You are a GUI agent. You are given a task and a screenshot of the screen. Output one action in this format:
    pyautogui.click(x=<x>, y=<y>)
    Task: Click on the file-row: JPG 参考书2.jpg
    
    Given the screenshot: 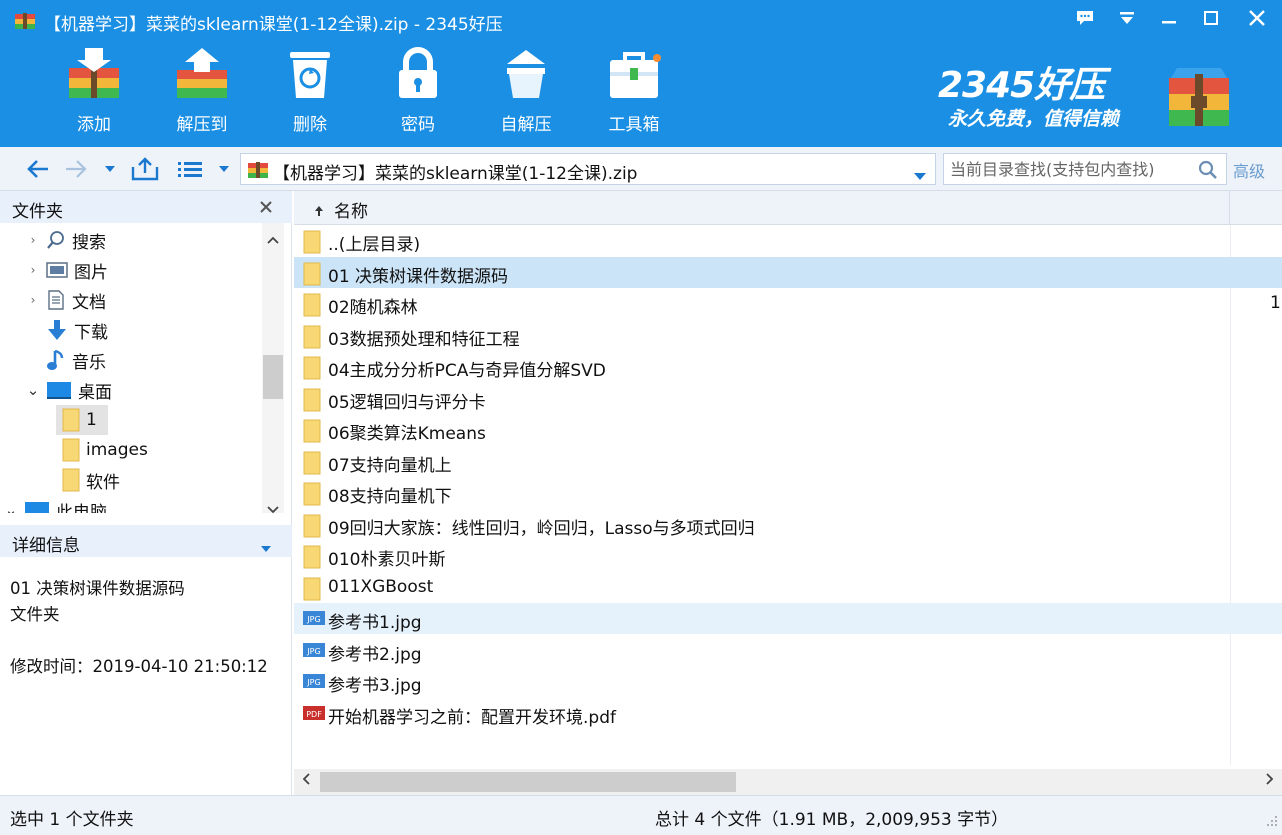 What is the action you would take?
    pyautogui.click(x=788, y=650)
    